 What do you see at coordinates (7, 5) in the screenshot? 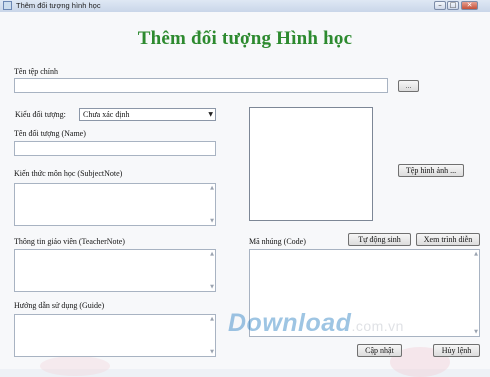
I see `app-icon` at bounding box center [7, 5].